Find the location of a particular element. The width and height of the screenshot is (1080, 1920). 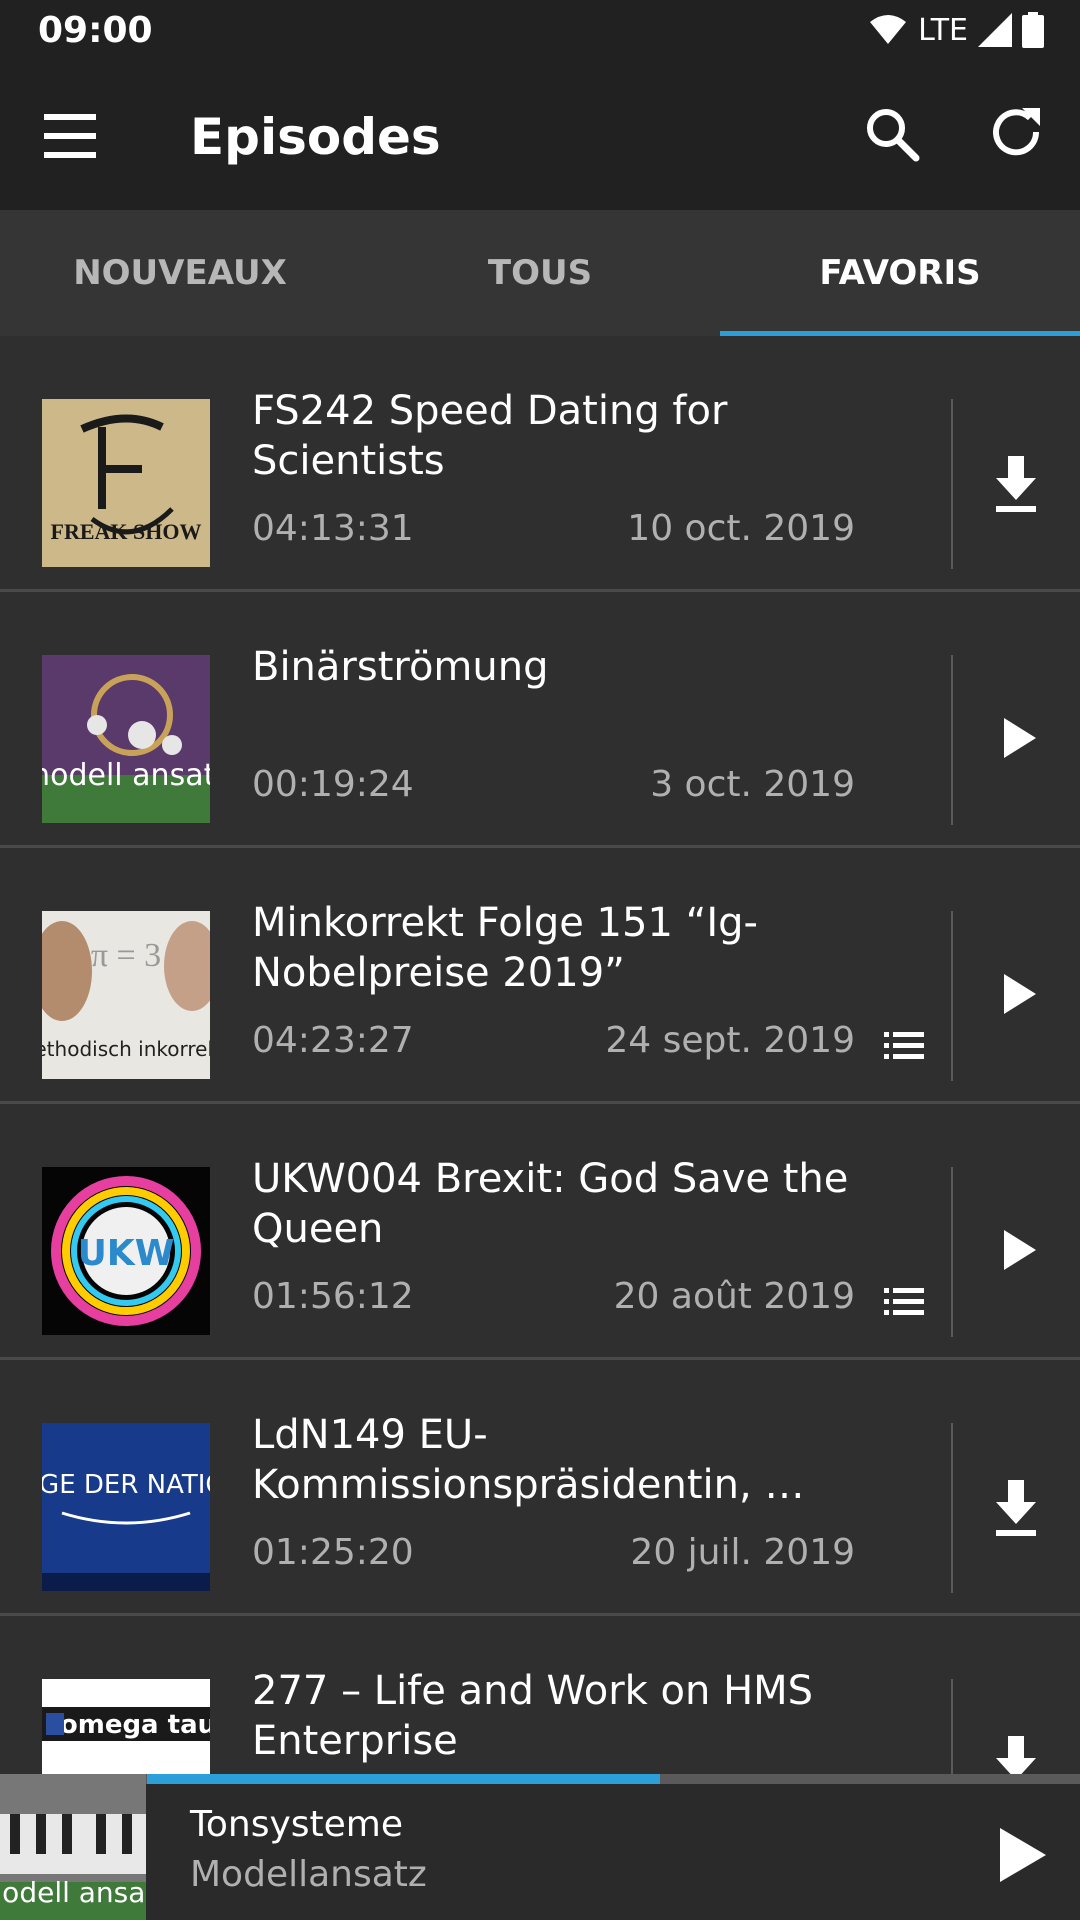

status-icons: LTE is located at coordinates (956, 30).